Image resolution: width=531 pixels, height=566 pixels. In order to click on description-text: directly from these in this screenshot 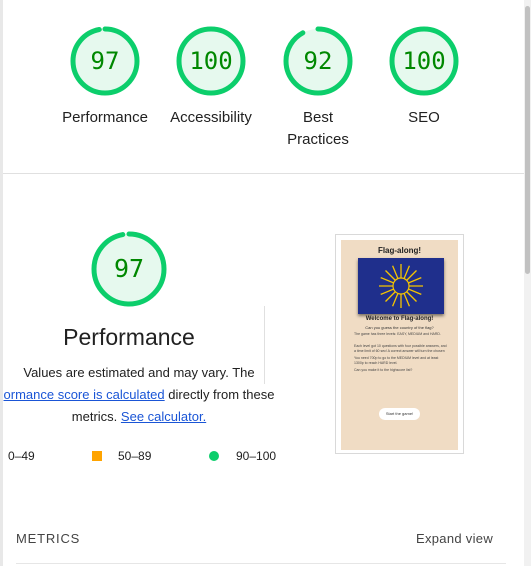, I will do `click(219, 394)`.